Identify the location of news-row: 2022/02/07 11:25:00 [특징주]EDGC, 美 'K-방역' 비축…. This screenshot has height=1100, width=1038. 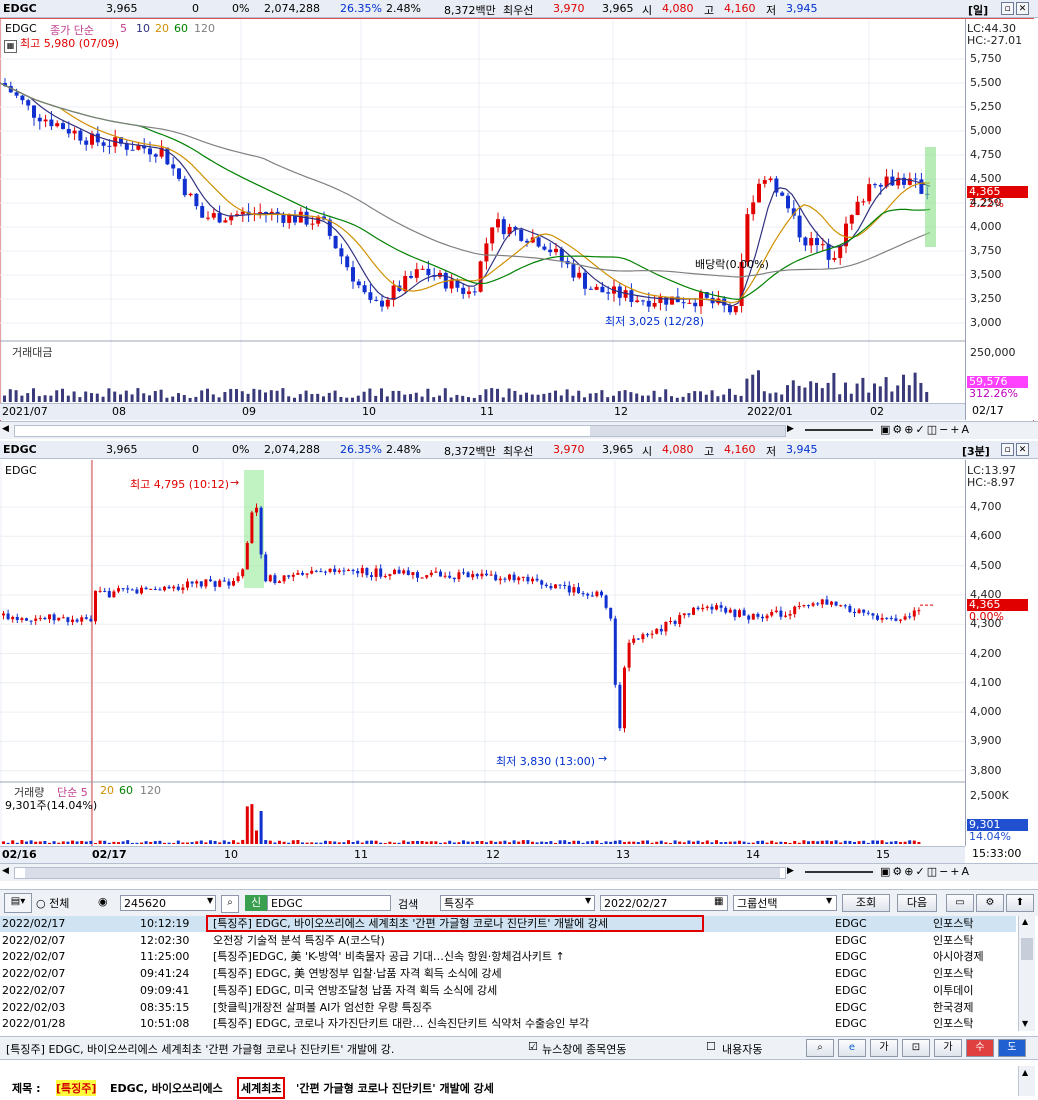
(508, 957).